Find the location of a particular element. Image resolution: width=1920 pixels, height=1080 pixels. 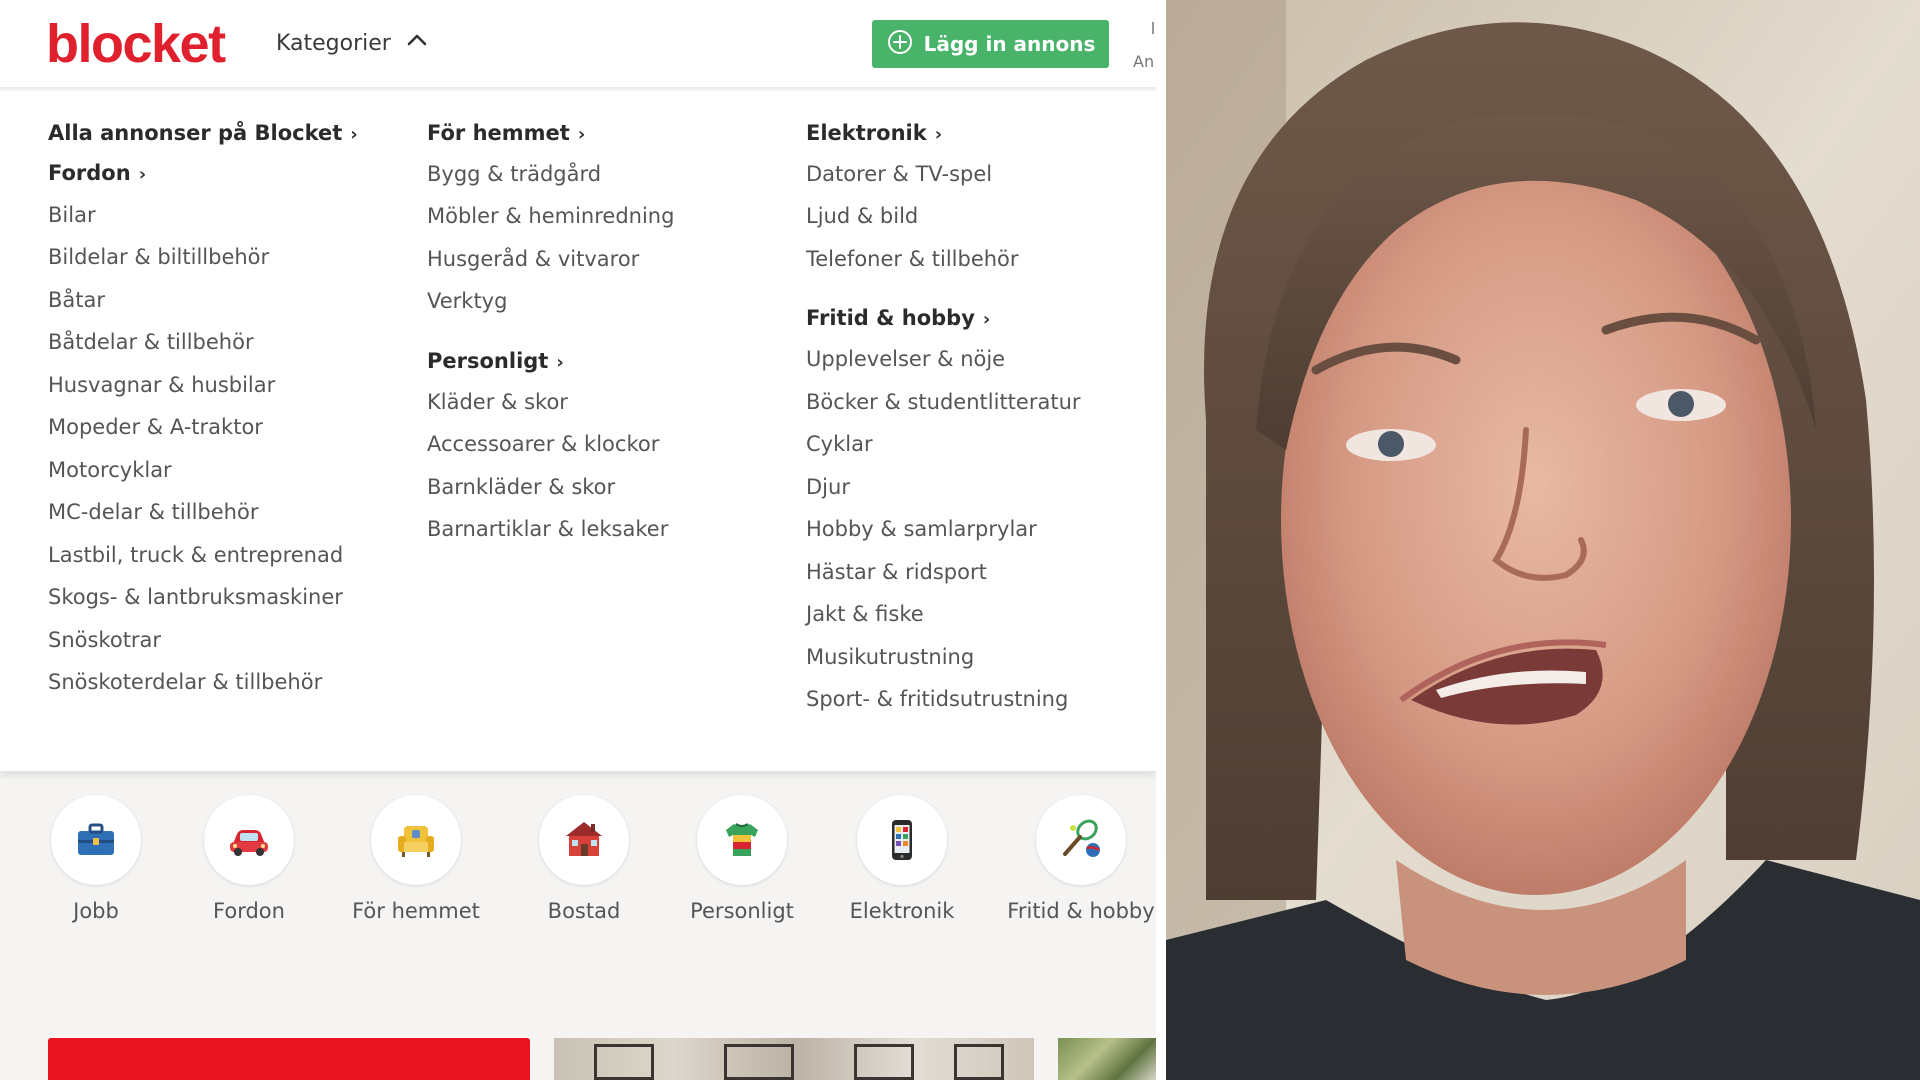

menu-heading-personligt: Personligt › is located at coordinates (495, 362).